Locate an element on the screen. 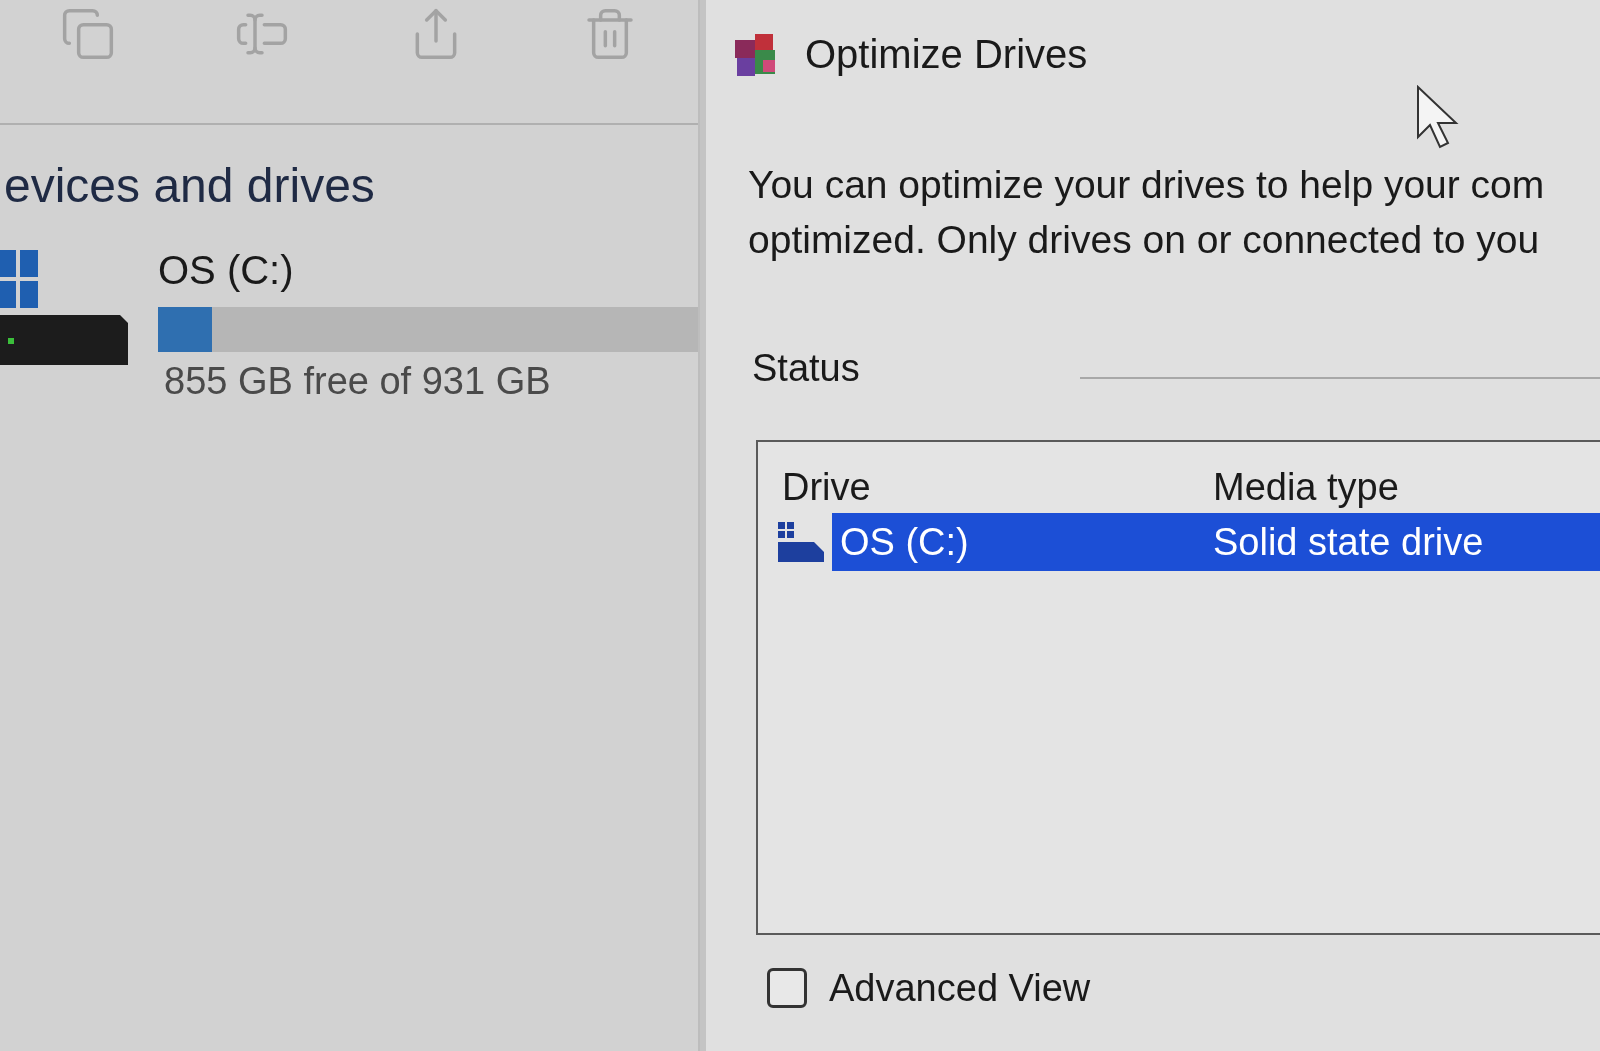 The height and width of the screenshot is (1051, 1600). description-text: You can optimize your drives to help your com is located at coordinates (1146, 185).